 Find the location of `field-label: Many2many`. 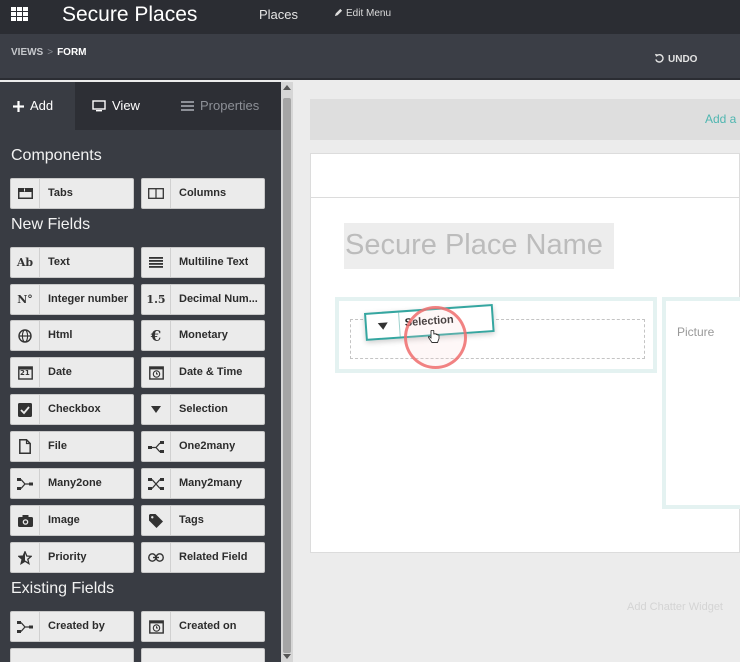

field-label: Many2many is located at coordinates (210, 483).